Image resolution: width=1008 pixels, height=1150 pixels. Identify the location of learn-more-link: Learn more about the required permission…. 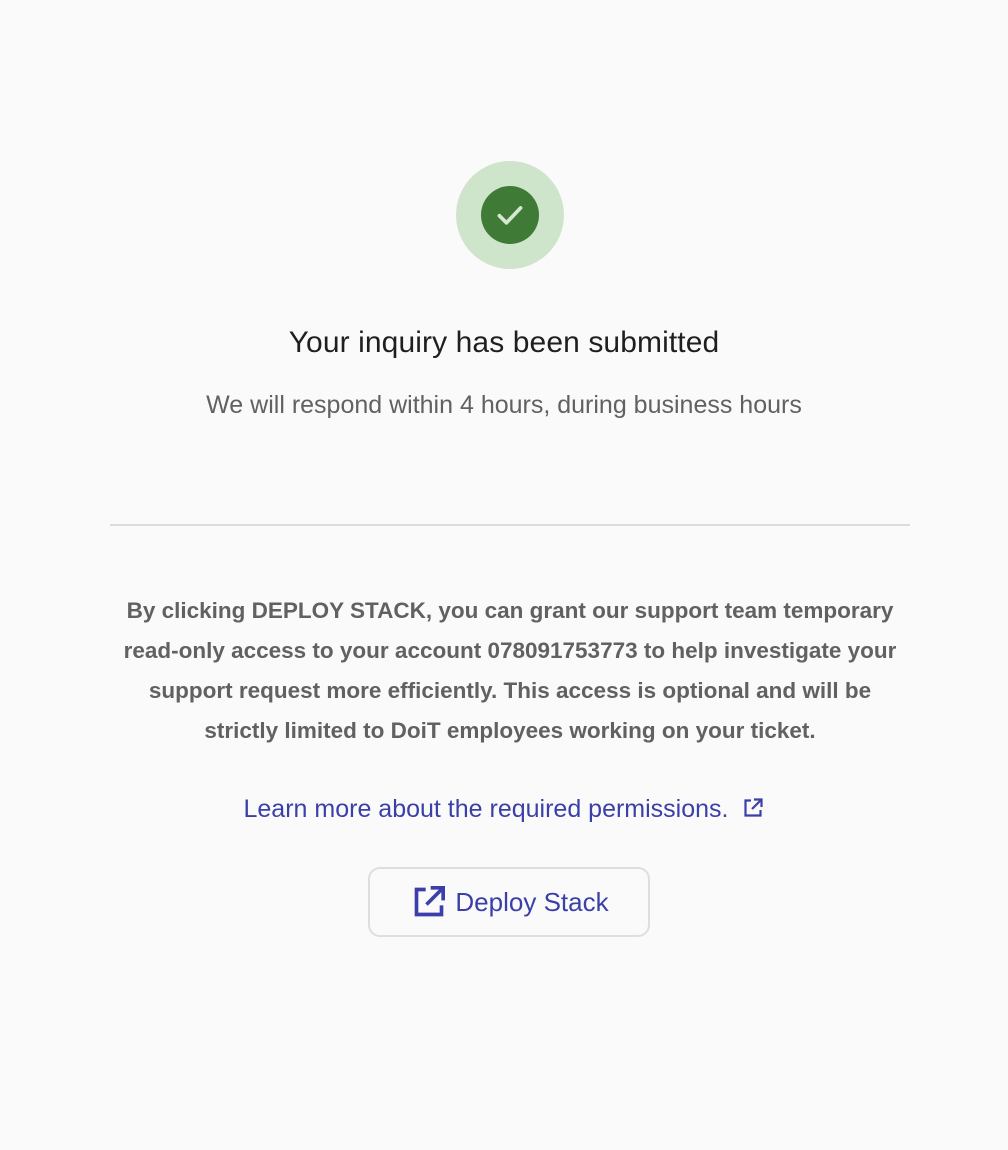
(504, 811).